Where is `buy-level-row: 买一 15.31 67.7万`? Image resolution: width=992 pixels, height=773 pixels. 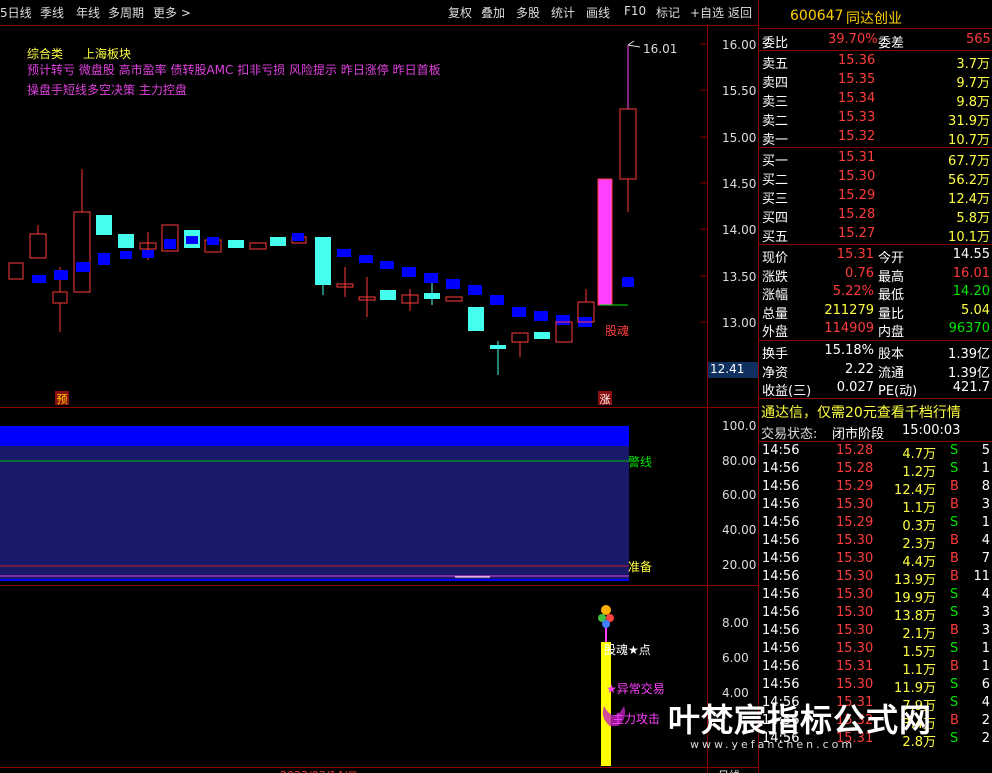
buy-level-row: 买一 15.31 67.7万 is located at coordinates (876, 159).